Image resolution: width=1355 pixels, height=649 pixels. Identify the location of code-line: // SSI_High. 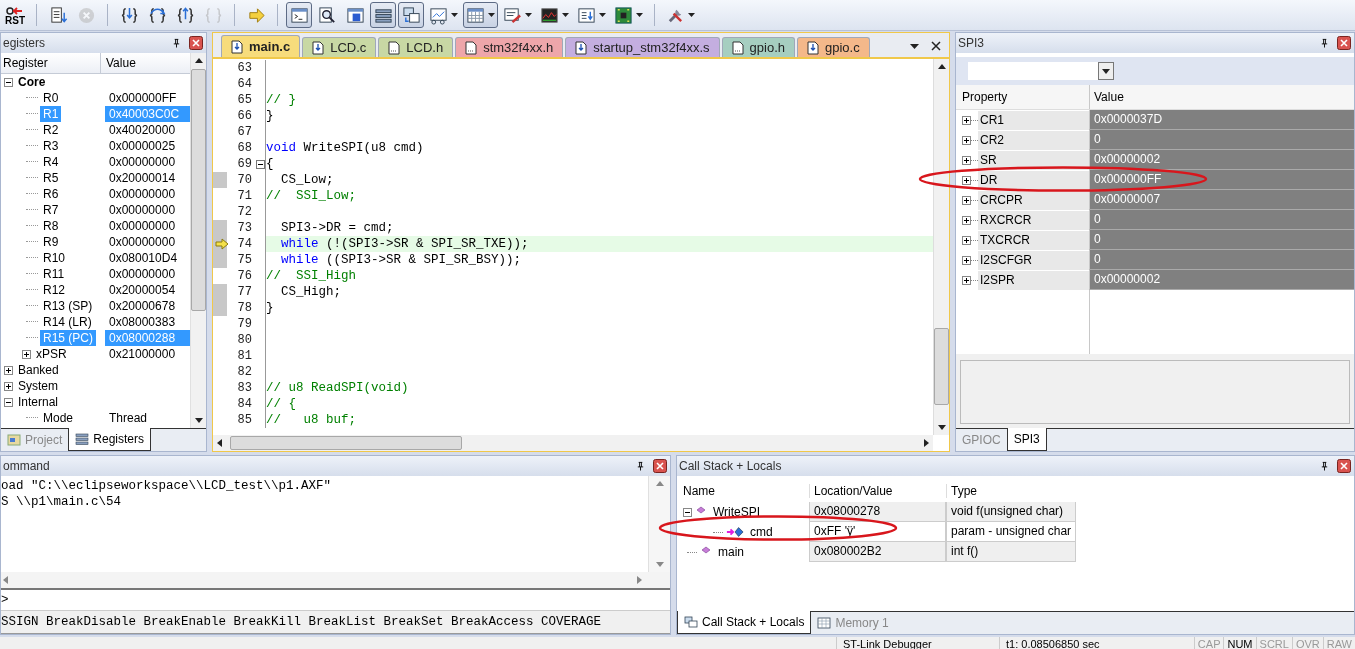
(311, 276).